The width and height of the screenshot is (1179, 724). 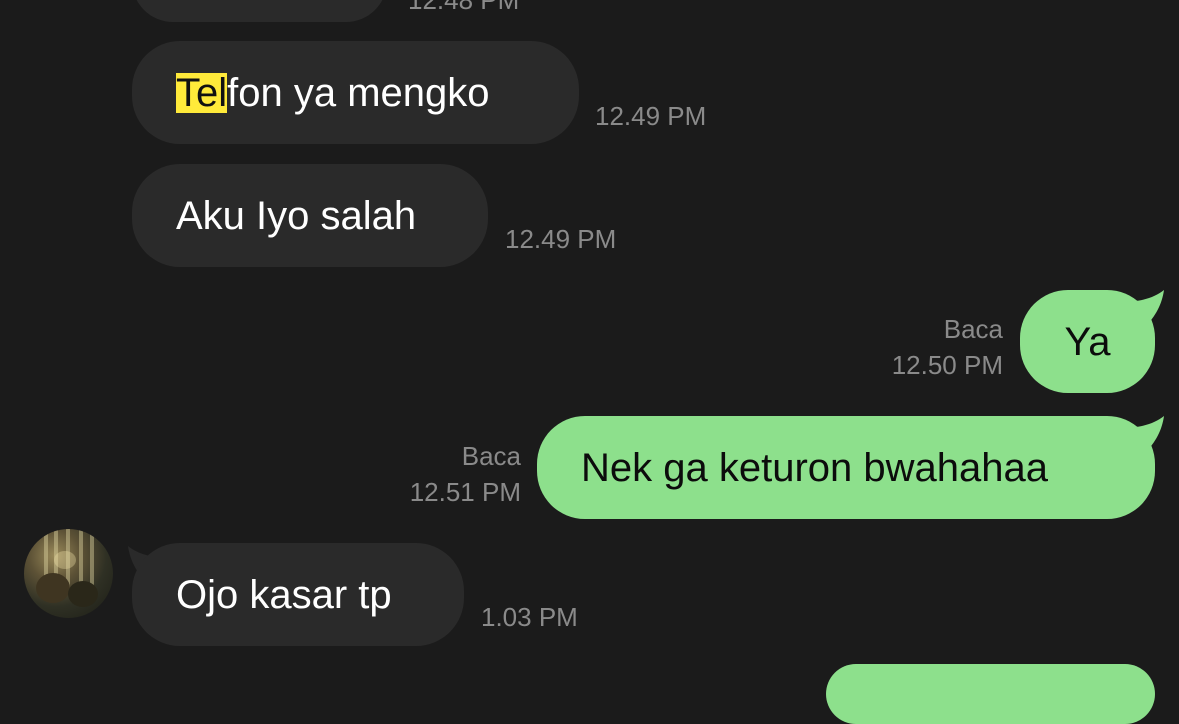 What do you see at coordinates (990, 694) in the screenshot?
I see `message-bubble-outgoing-partial` at bounding box center [990, 694].